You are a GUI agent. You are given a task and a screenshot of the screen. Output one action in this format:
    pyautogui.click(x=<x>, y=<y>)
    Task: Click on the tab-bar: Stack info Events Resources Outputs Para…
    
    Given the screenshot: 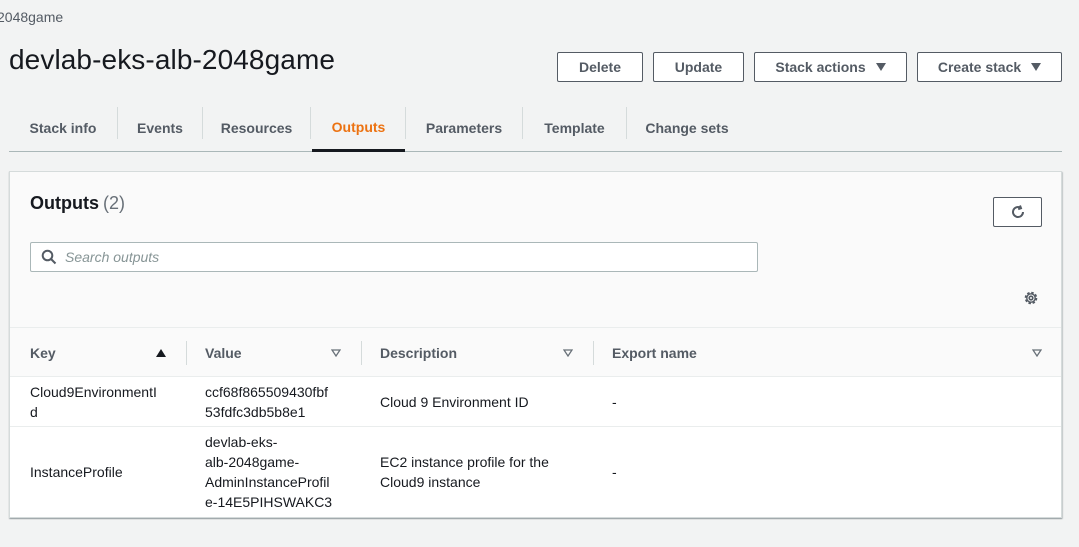 What is the action you would take?
    pyautogui.click(x=535, y=128)
    